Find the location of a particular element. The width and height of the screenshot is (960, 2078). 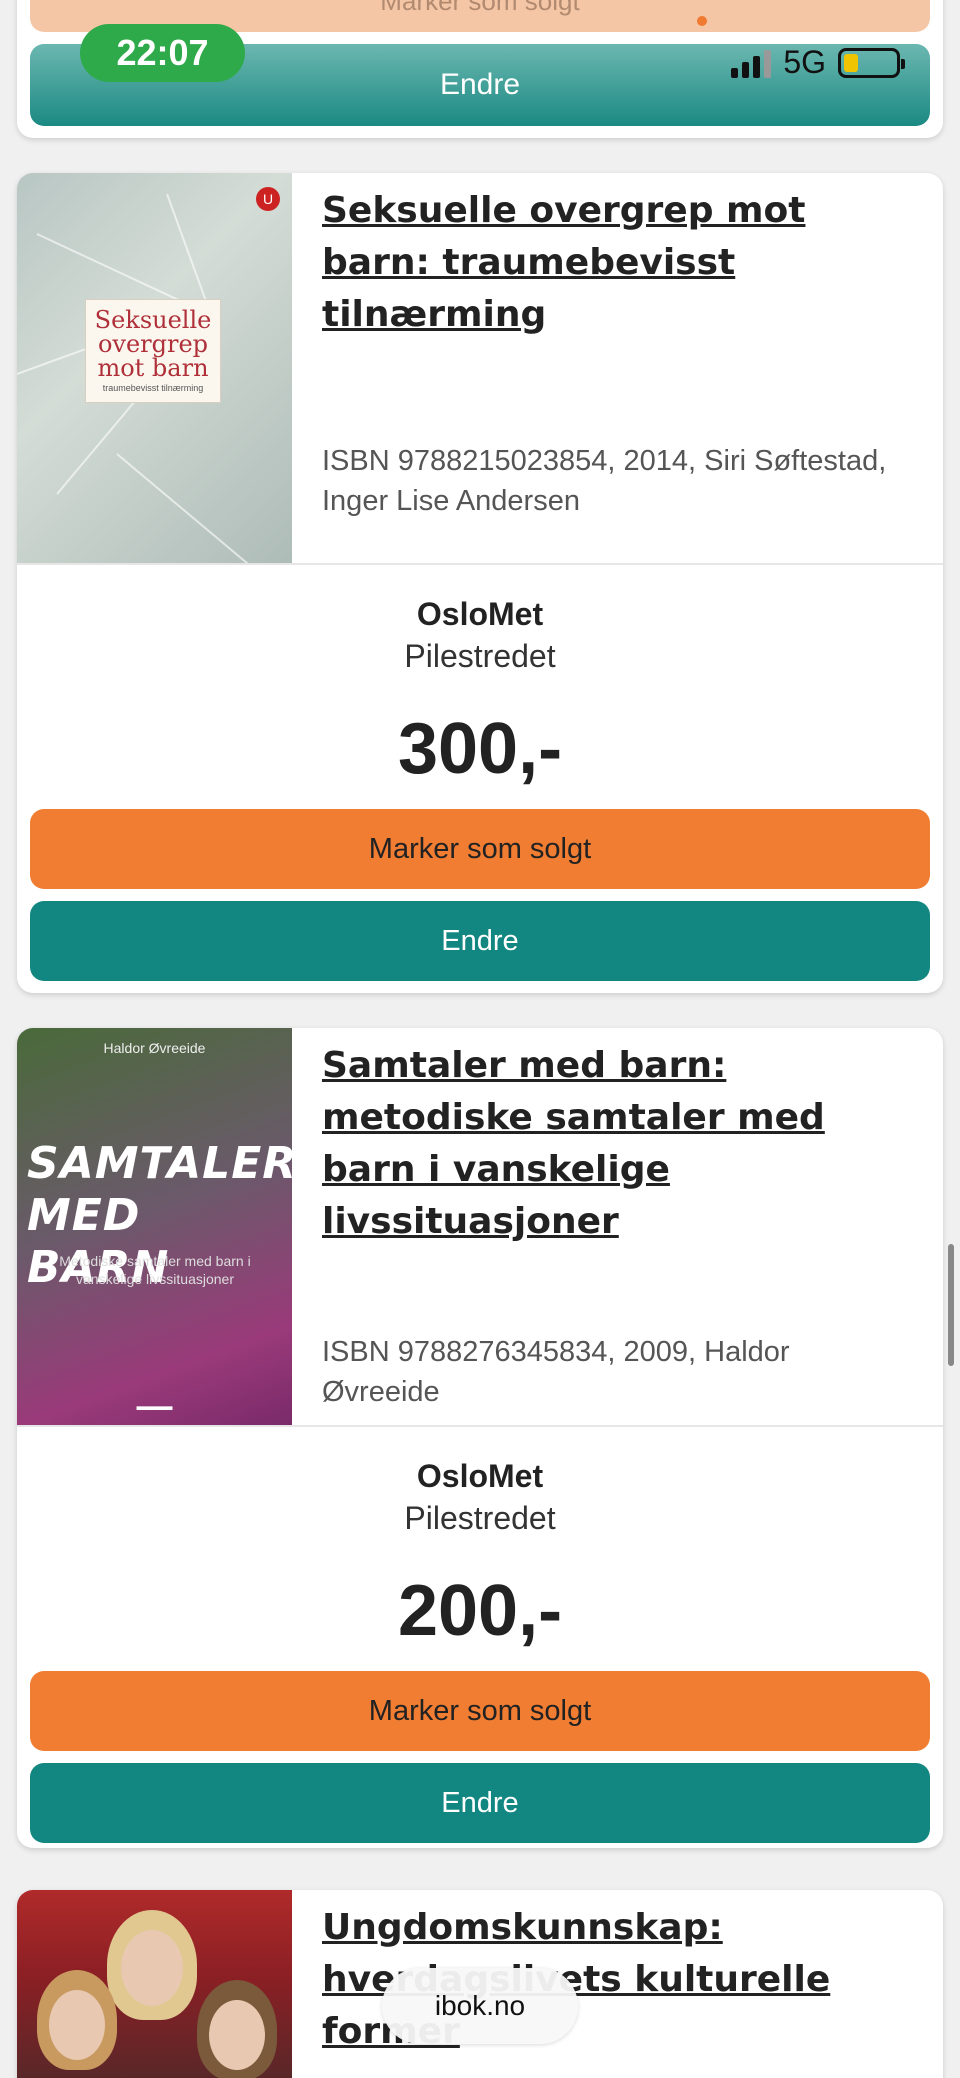

publisher-logo-icon: ▬▬▬ is located at coordinates (154, 1406).